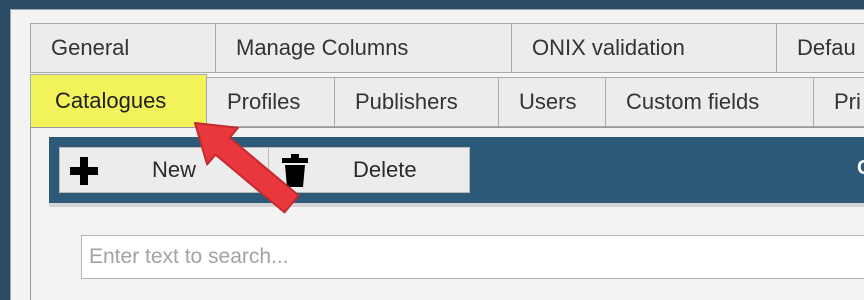 The width and height of the screenshot is (864, 300). I want to click on tab-pricing: Pri, so click(838, 102).